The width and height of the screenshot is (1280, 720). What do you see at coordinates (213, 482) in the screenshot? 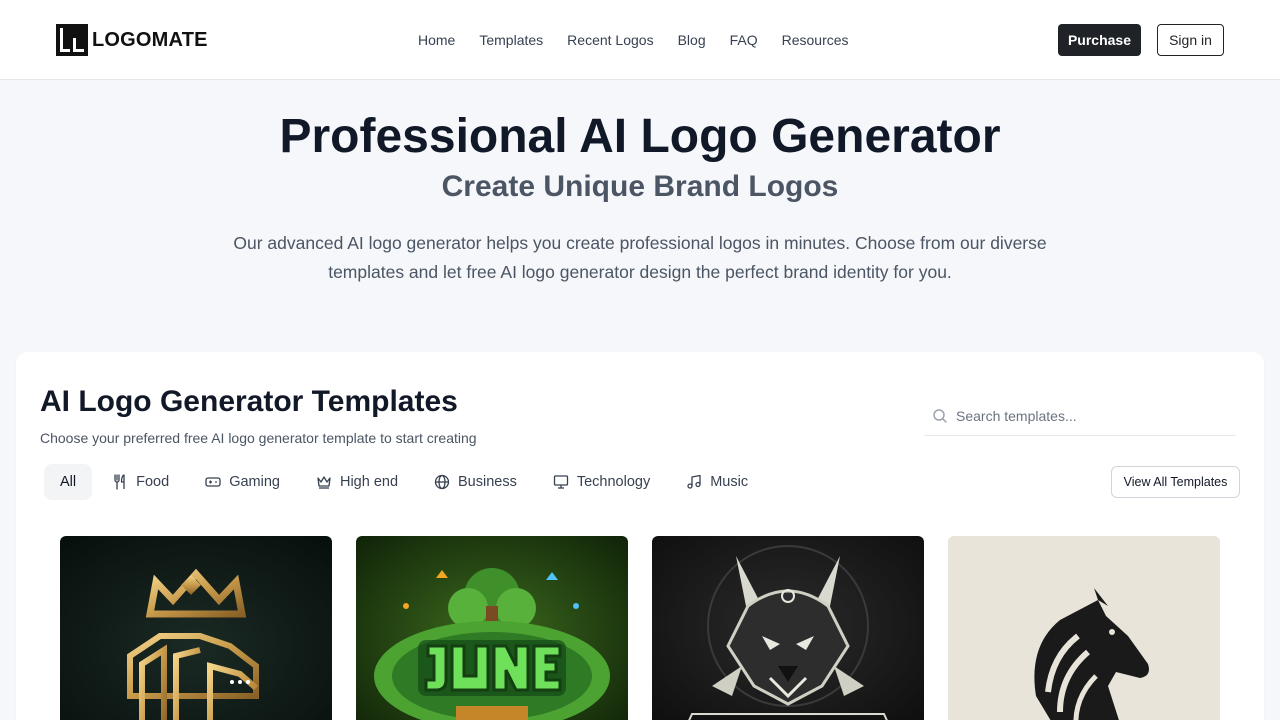
I see `gamepad-icon` at bounding box center [213, 482].